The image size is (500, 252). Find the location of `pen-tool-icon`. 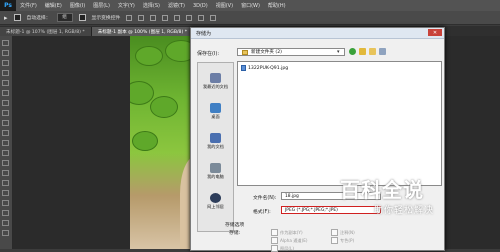

pen-tool-icon is located at coordinates (5, 183).